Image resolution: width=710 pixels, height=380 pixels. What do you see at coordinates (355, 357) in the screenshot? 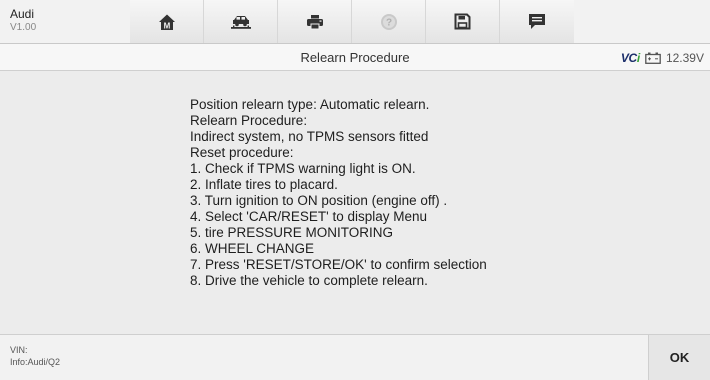
I see `footer-bar: VIN: Info:Audi/Q2 OK` at bounding box center [355, 357].